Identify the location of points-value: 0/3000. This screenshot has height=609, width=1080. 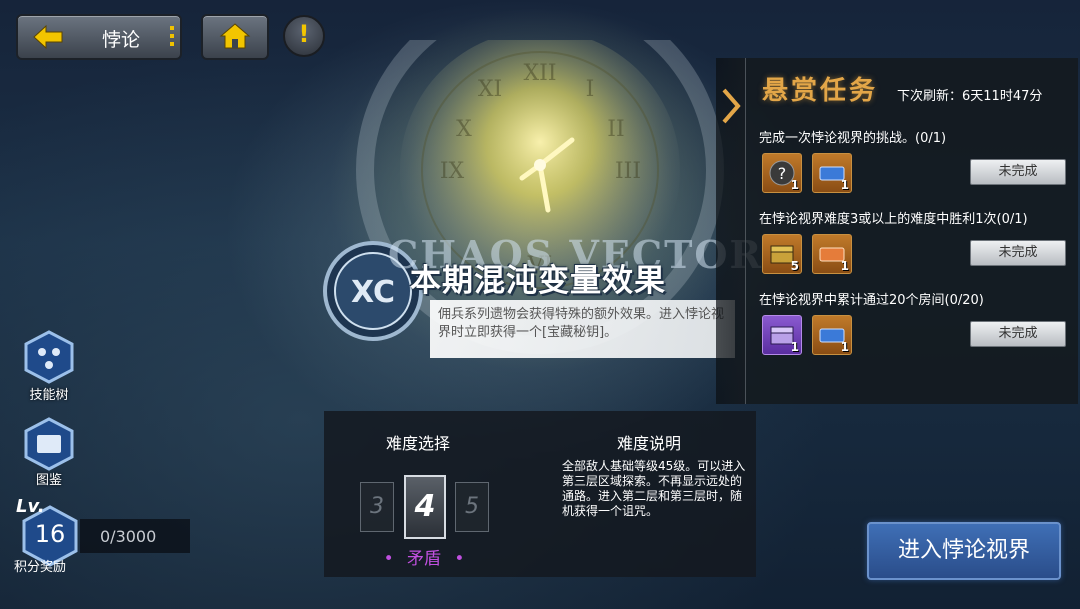
(128, 536).